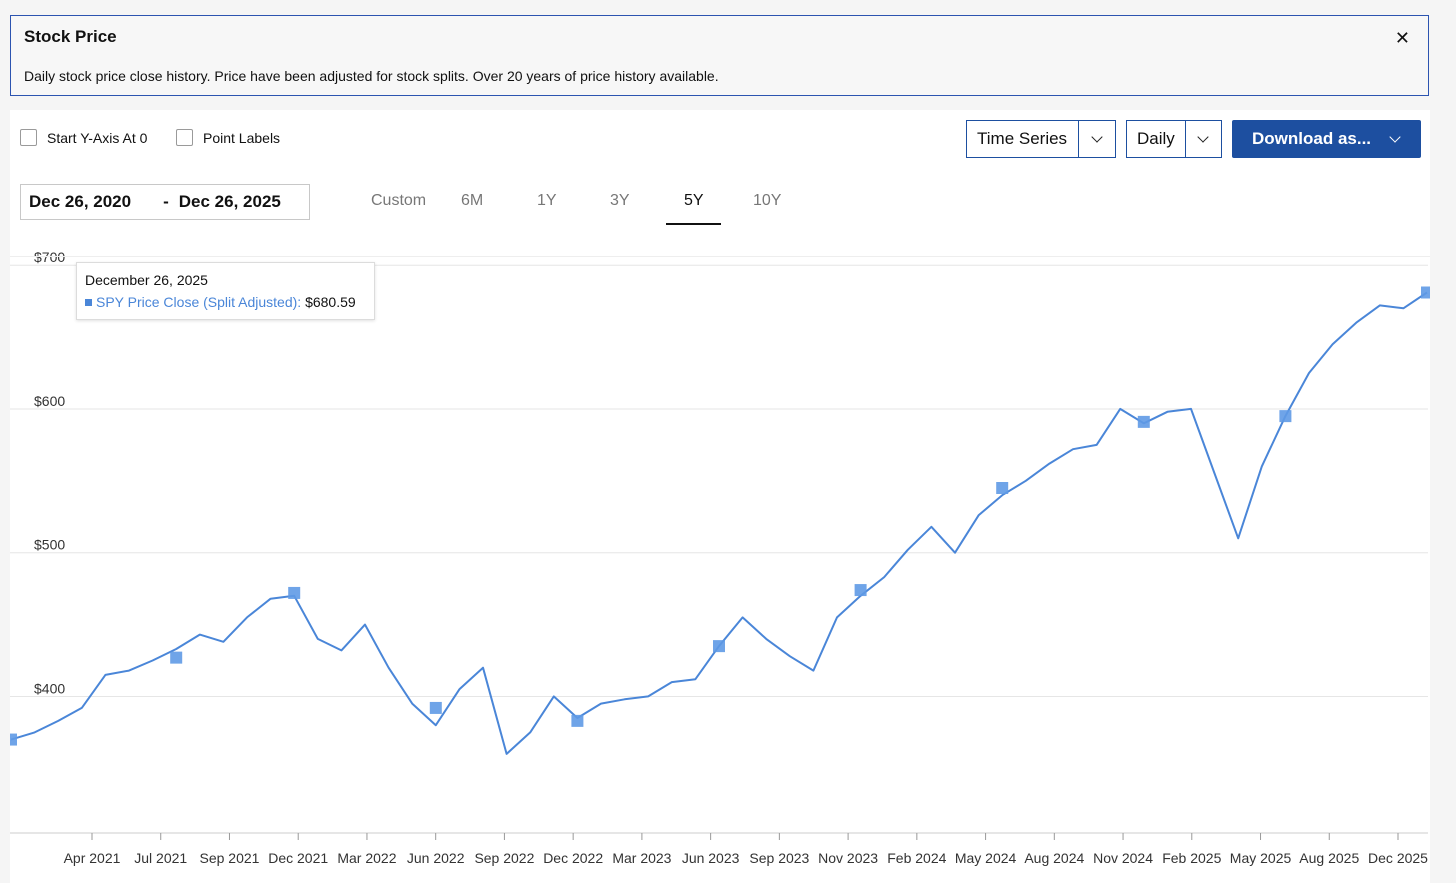 This screenshot has width=1456, height=883. I want to click on point-labels-label: Point Labels, so click(242, 137).